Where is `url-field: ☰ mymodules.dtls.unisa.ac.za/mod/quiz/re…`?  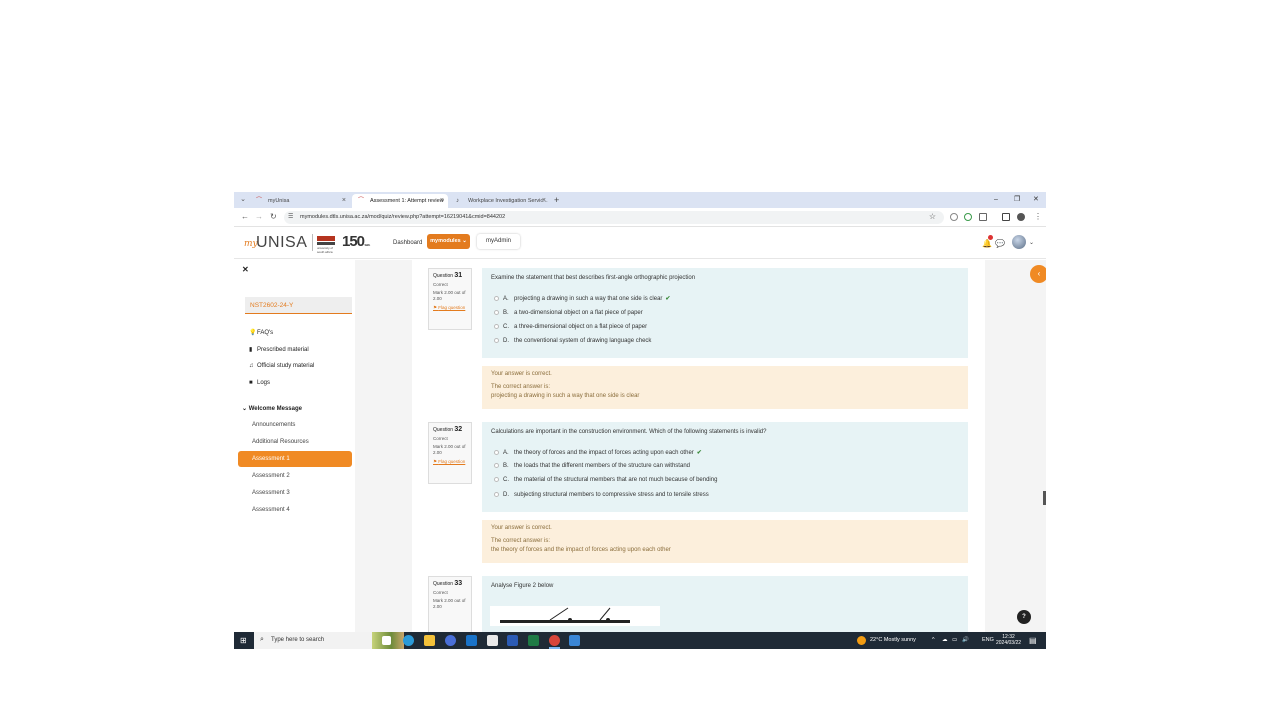
url-field: ☰ mymodules.dtls.unisa.ac.za/mod/quiz/re… is located at coordinates (614, 217).